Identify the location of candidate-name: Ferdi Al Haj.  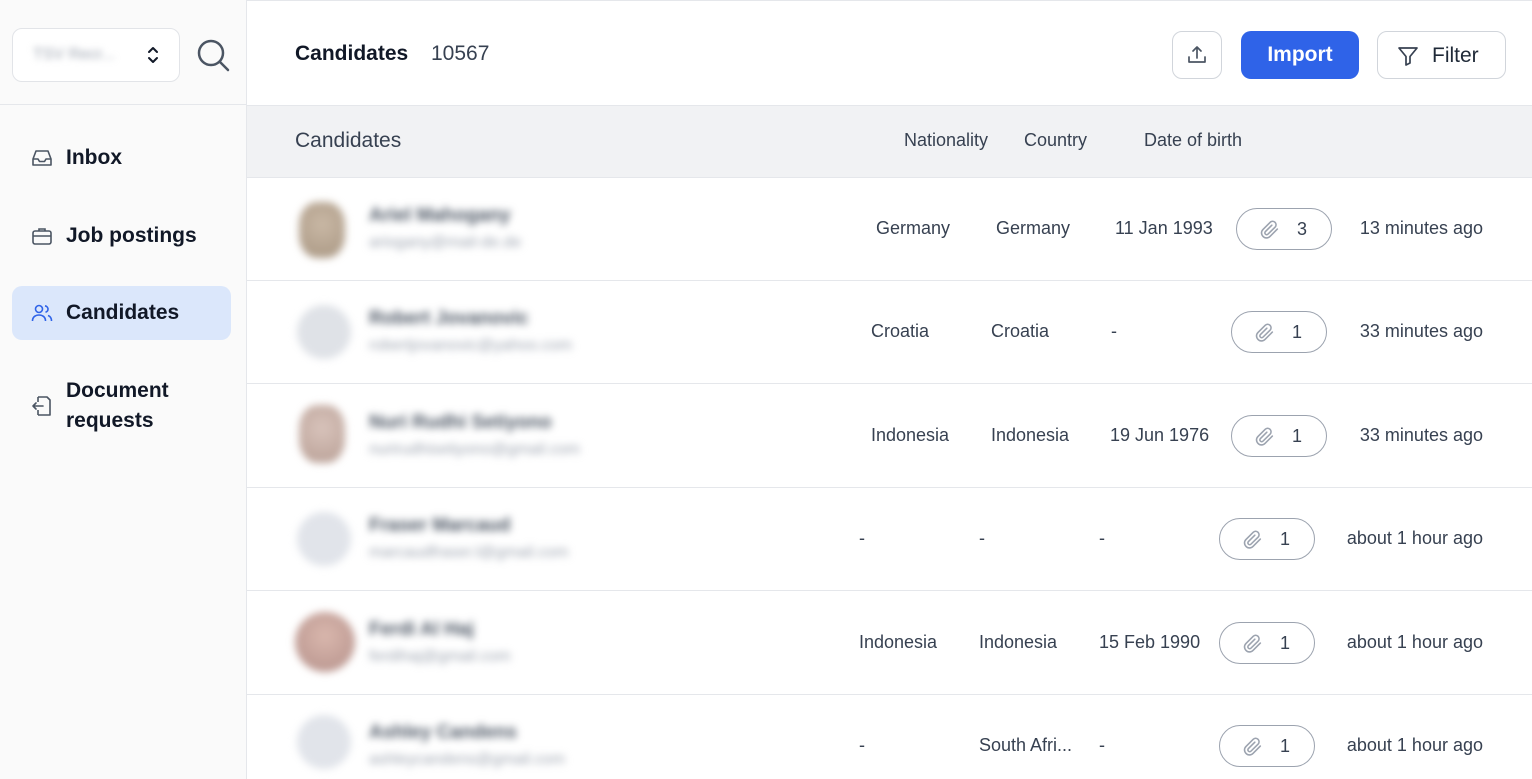
(421, 629).